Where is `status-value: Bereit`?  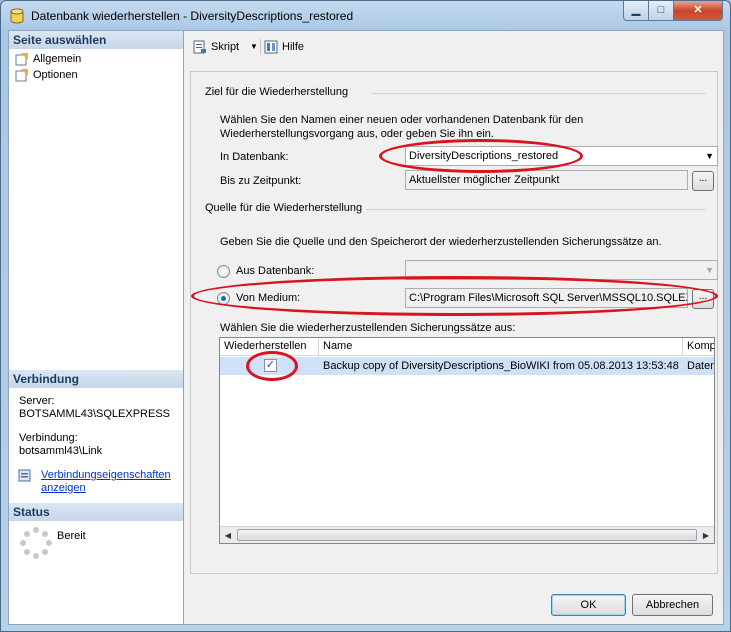 status-value: Bereit is located at coordinates (71, 536).